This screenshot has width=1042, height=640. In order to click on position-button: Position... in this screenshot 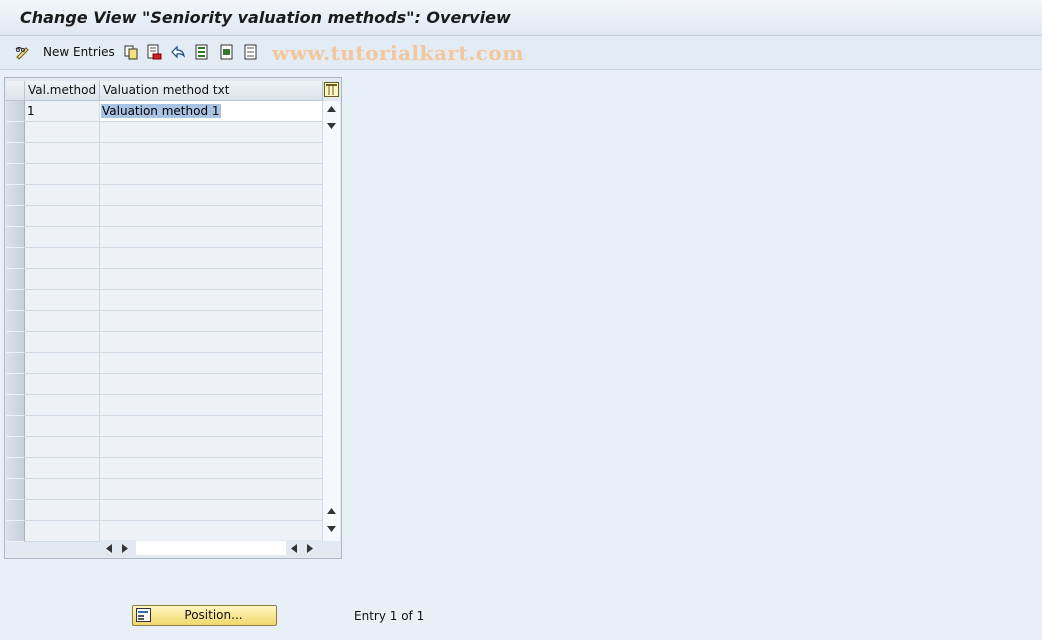, I will do `click(204, 615)`.